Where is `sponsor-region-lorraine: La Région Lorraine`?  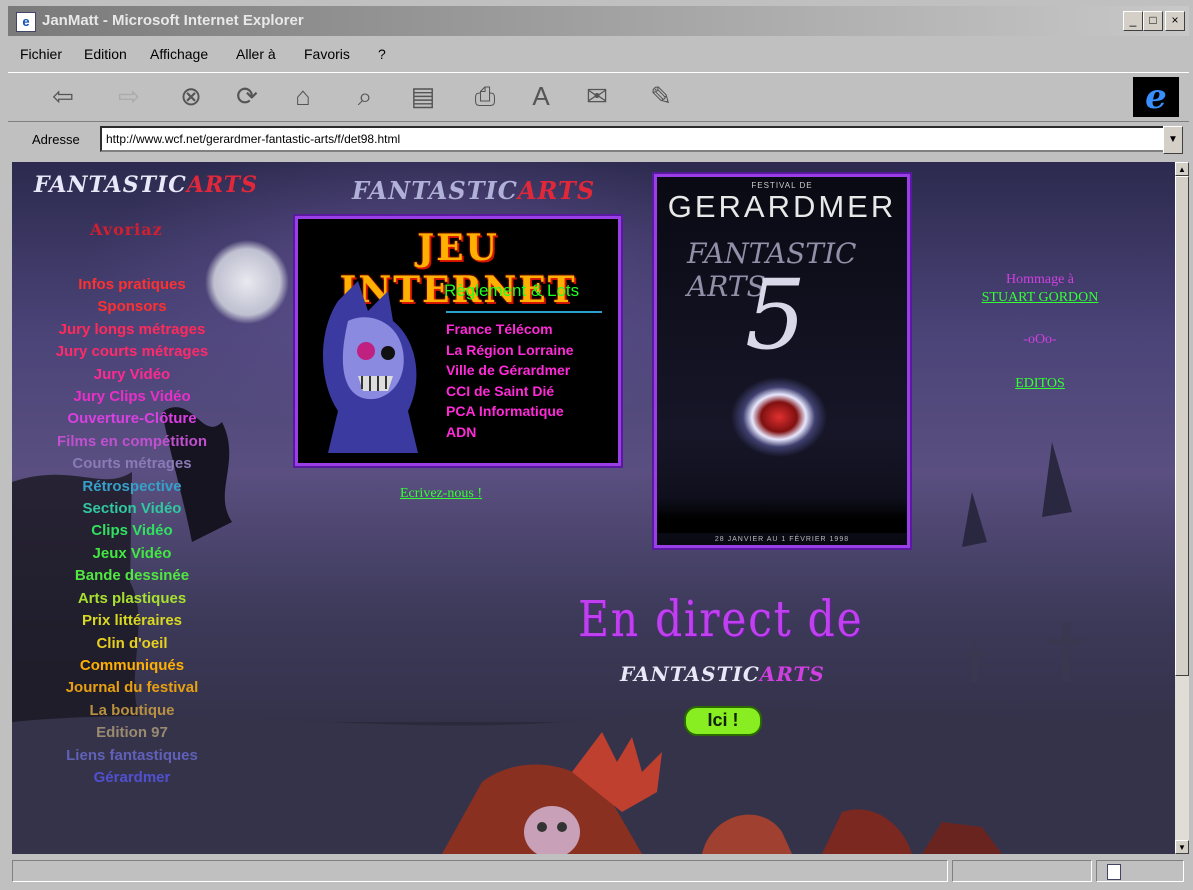 sponsor-region-lorraine: La Région Lorraine is located at coordinates (510, 349).